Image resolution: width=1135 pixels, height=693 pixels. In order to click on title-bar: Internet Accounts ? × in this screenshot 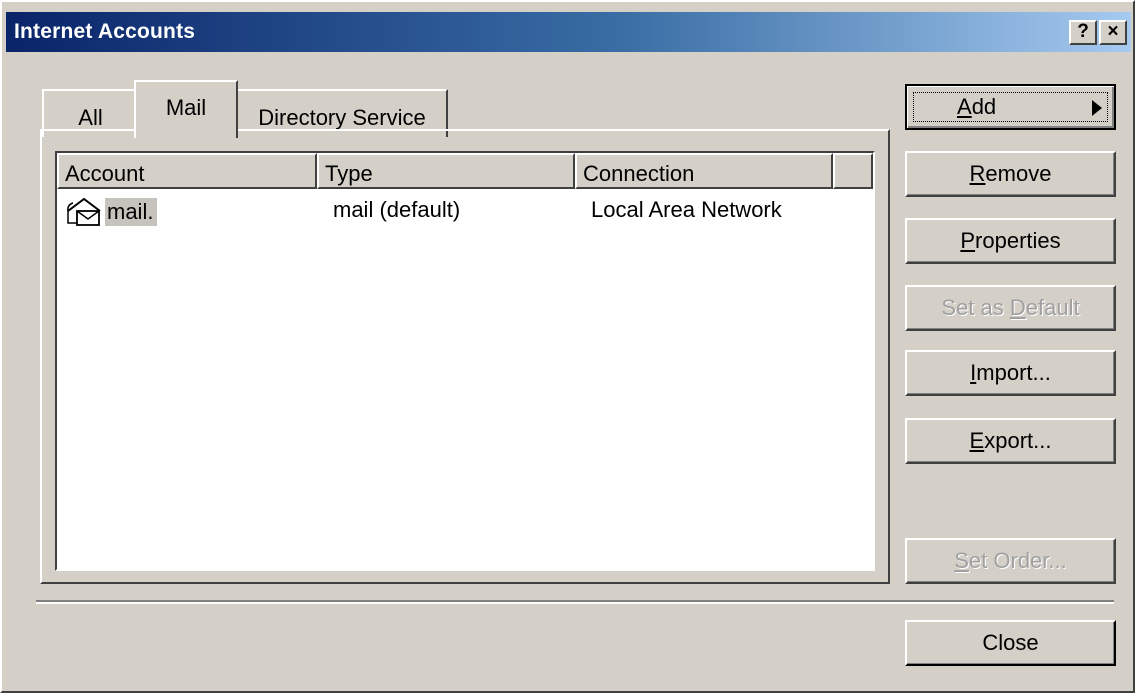, I will do `click(568, 32)`.